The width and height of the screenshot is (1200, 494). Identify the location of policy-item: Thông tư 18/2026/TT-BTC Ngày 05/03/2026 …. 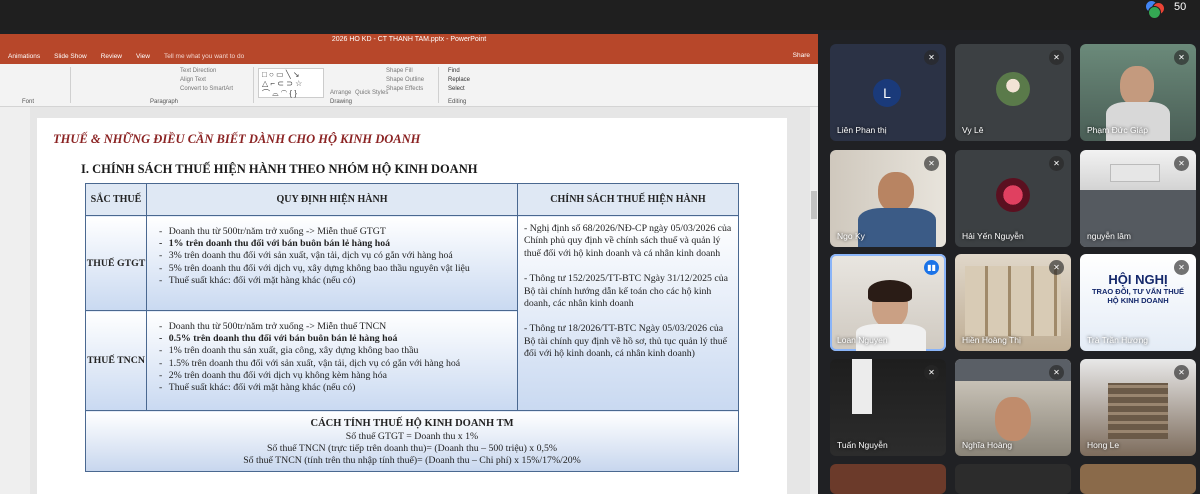
(628, 341).